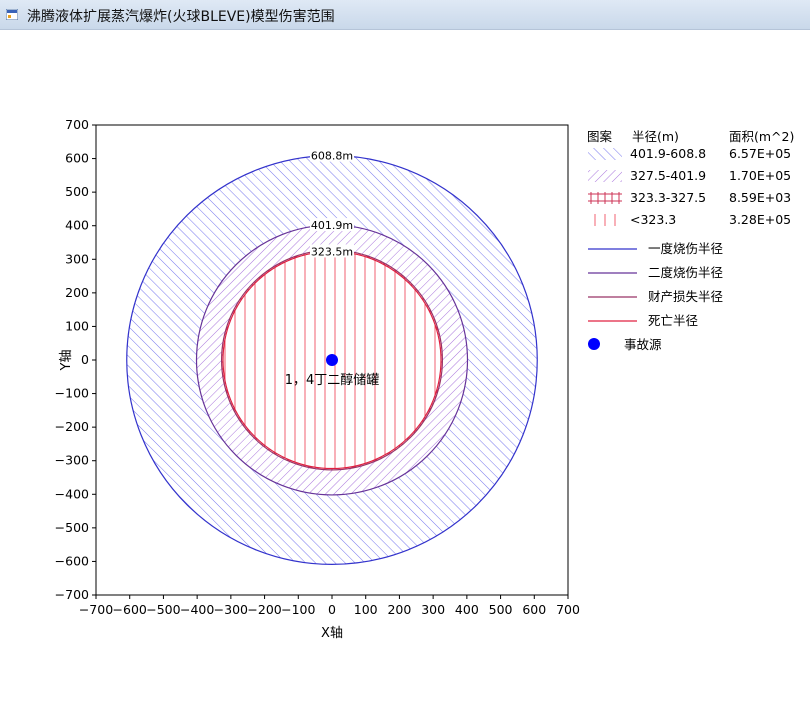 Image resolution: width=810 pixels, height=706 pixels. Describe the element at coordinates (655, 136) in the screenshot. I see `legend-header-radius: 半径(m)` at that location.